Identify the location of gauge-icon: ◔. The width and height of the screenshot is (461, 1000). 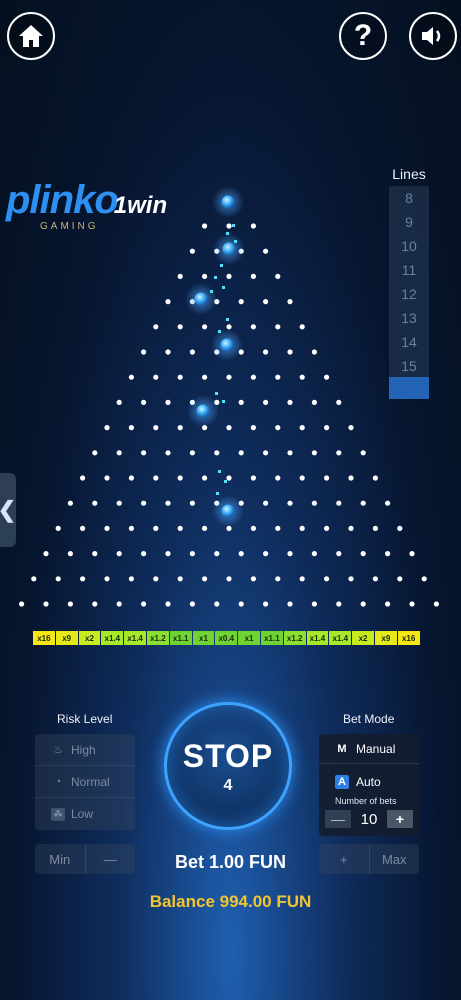
(58, 781).